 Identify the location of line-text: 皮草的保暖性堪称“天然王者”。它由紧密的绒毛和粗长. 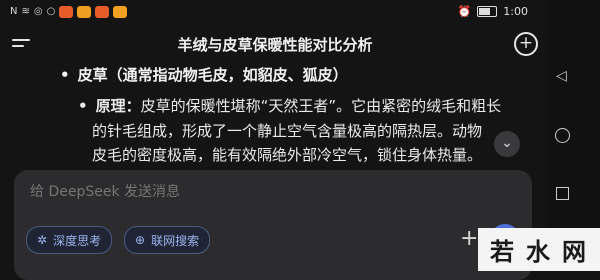
(321, 106).